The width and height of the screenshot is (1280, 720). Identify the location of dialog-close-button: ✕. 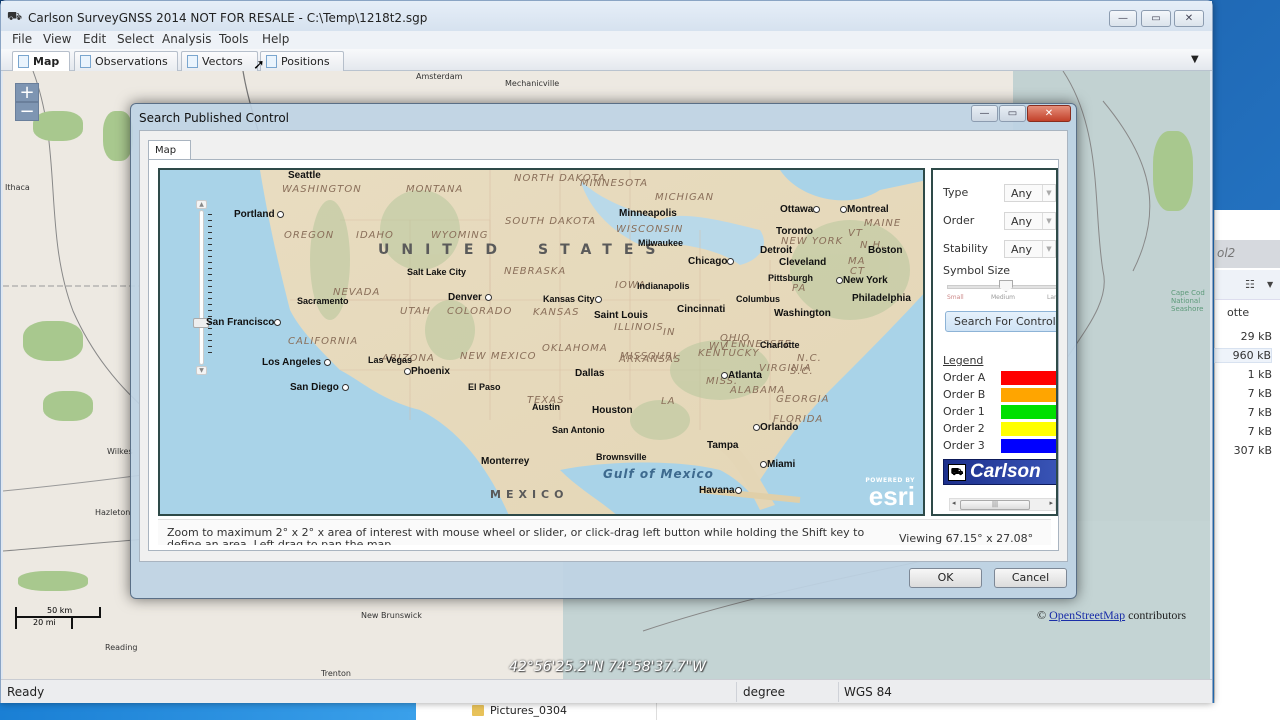
(1049, 113).